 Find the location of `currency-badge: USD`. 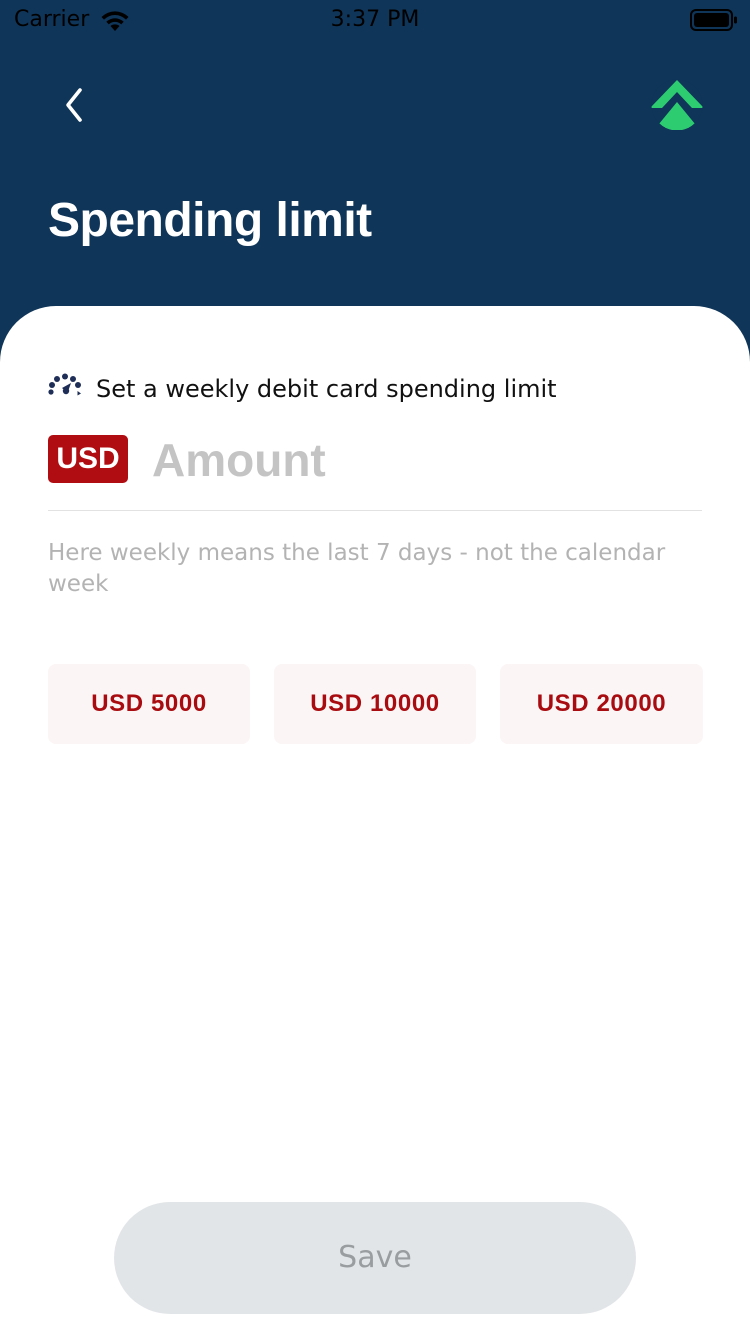

currency-badge: USD is located at coordinates (88, 459).